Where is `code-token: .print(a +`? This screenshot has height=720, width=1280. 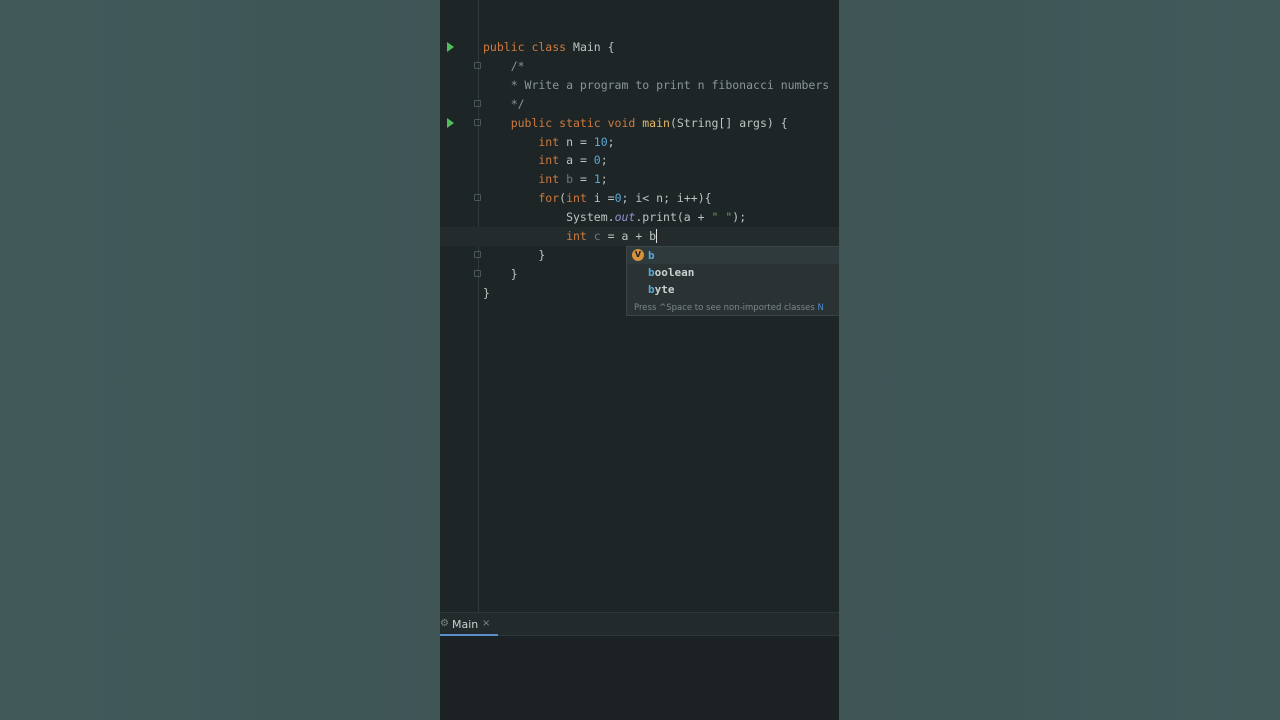 code-token: .print(a + is located at coordinates (673, 217).